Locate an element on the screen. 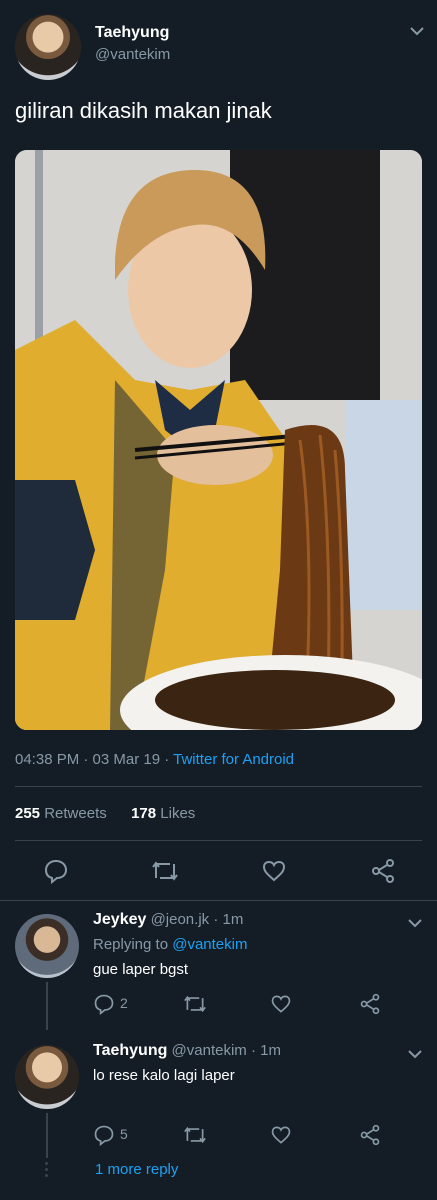 Image resolution: width=437 pixels, height=1200 pixels. likes-stat: 178 Likes is located at coordinates (163, 813).